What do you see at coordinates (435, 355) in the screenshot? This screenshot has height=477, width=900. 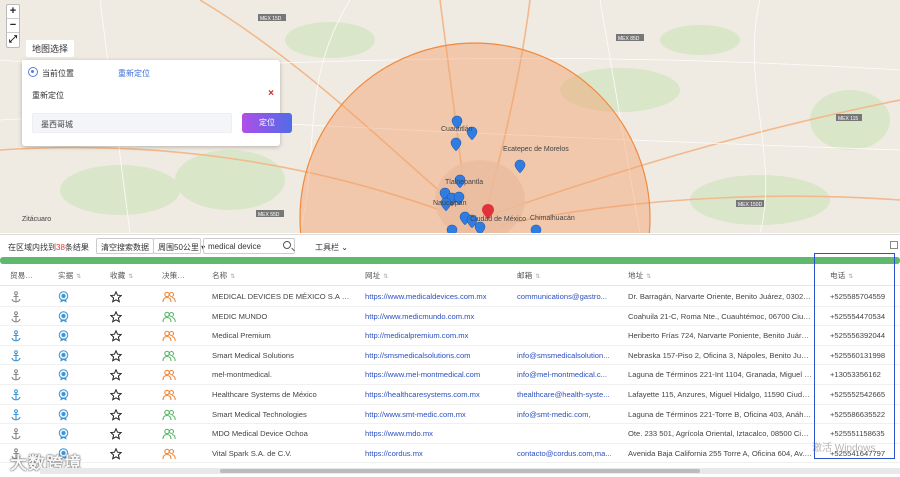 I see `company-url: http://smsmedicalsolutions.com` at bounding box center [435, 355].